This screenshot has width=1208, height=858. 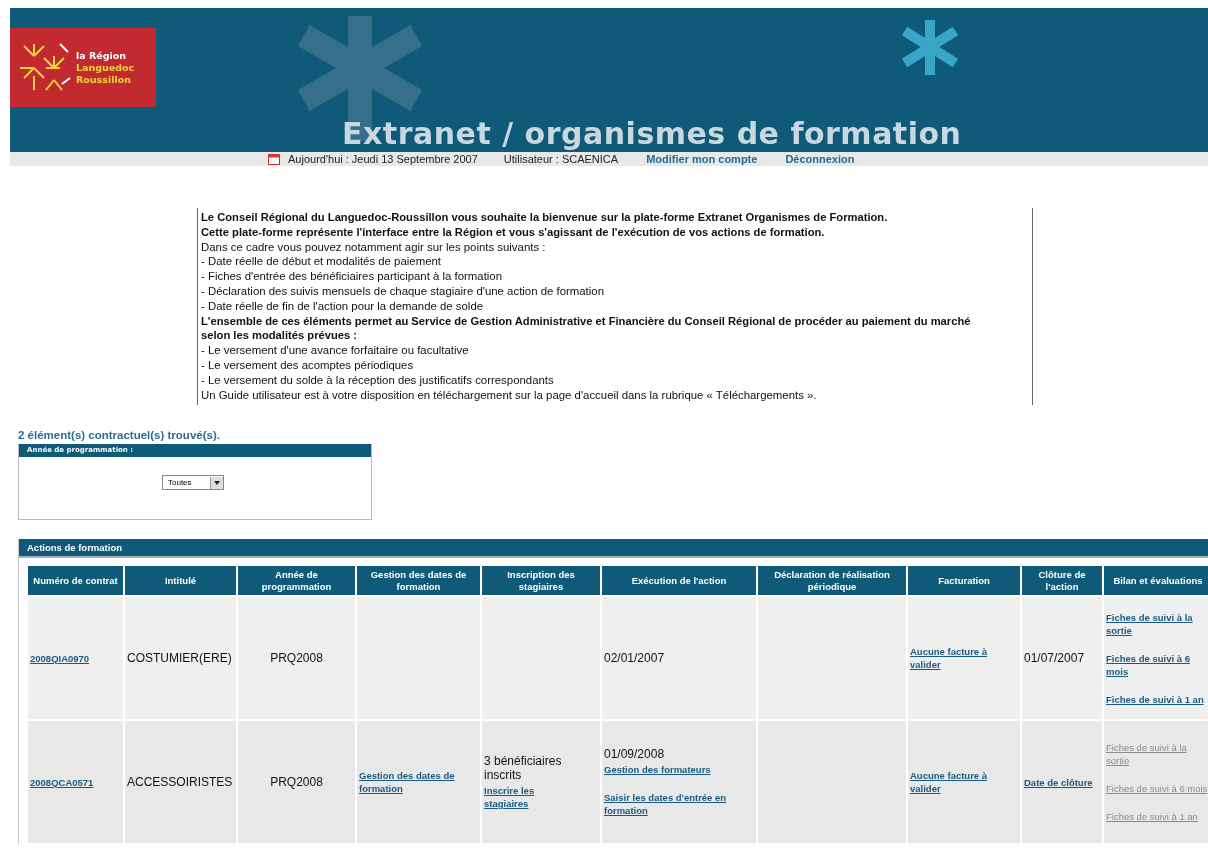 What do you see at coordinates (308, 365) in the screenshot?
I see `intro-paragraph: - Le versement des acomptes périodiques` at bounding box center [308, 365].